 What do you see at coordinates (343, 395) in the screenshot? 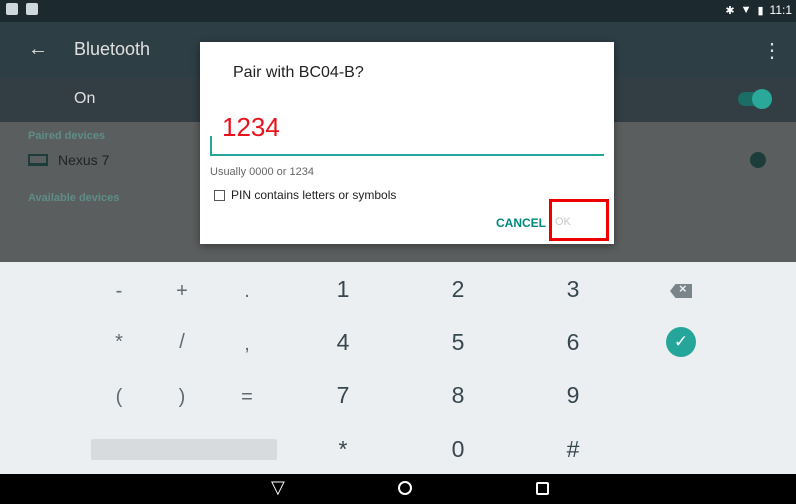
I see `key-7: 7` at bounding box center [343, 395].